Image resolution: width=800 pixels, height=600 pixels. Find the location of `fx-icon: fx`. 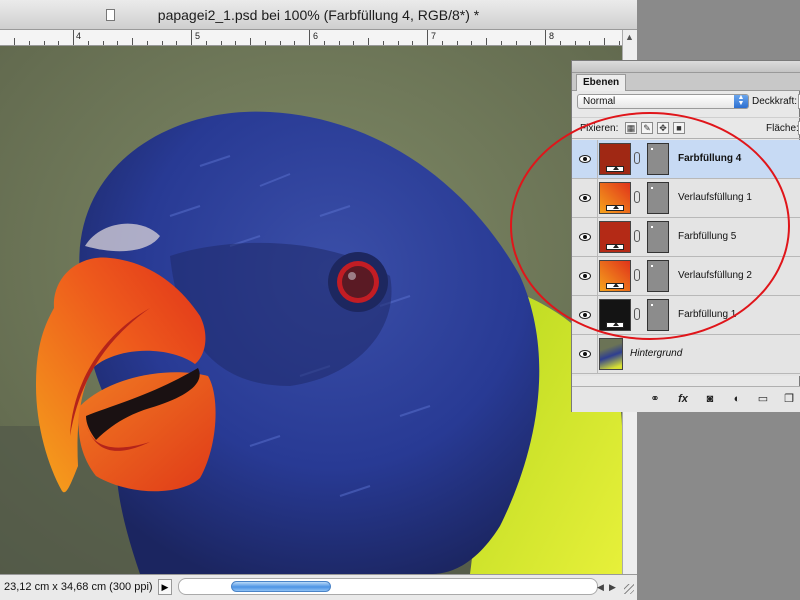

fx-icon: fx is located at coordinates (683, 399).